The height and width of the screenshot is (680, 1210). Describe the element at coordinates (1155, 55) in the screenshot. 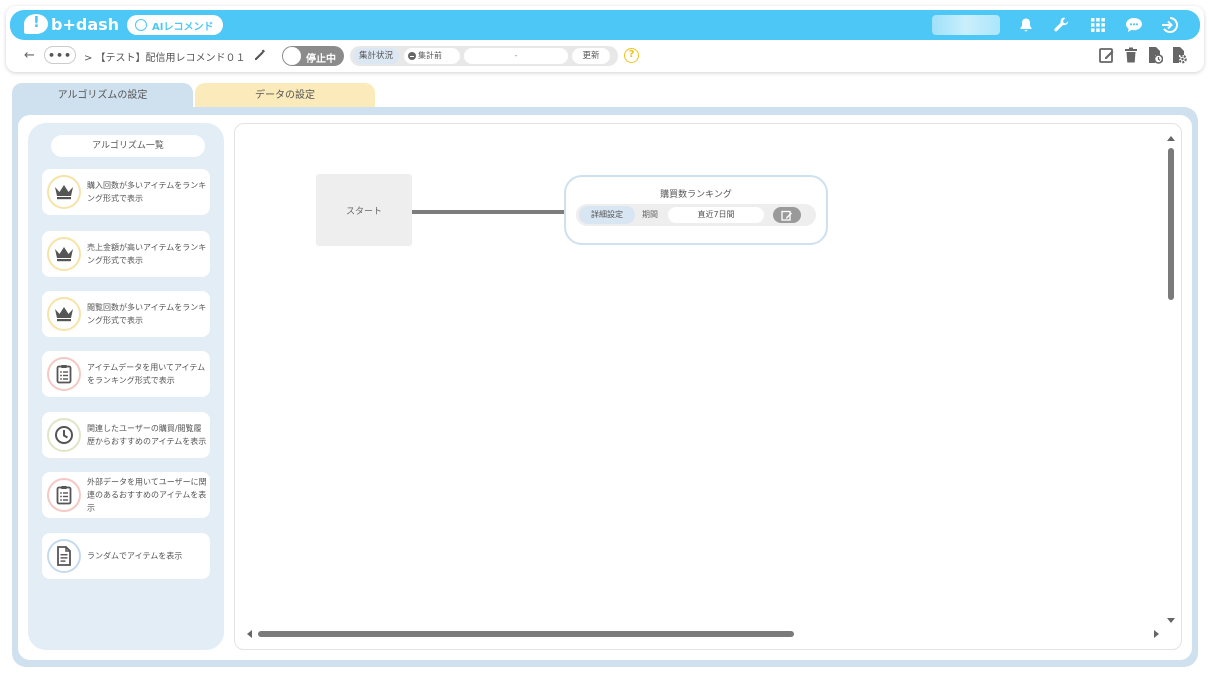

I see `history-icon` at that location.